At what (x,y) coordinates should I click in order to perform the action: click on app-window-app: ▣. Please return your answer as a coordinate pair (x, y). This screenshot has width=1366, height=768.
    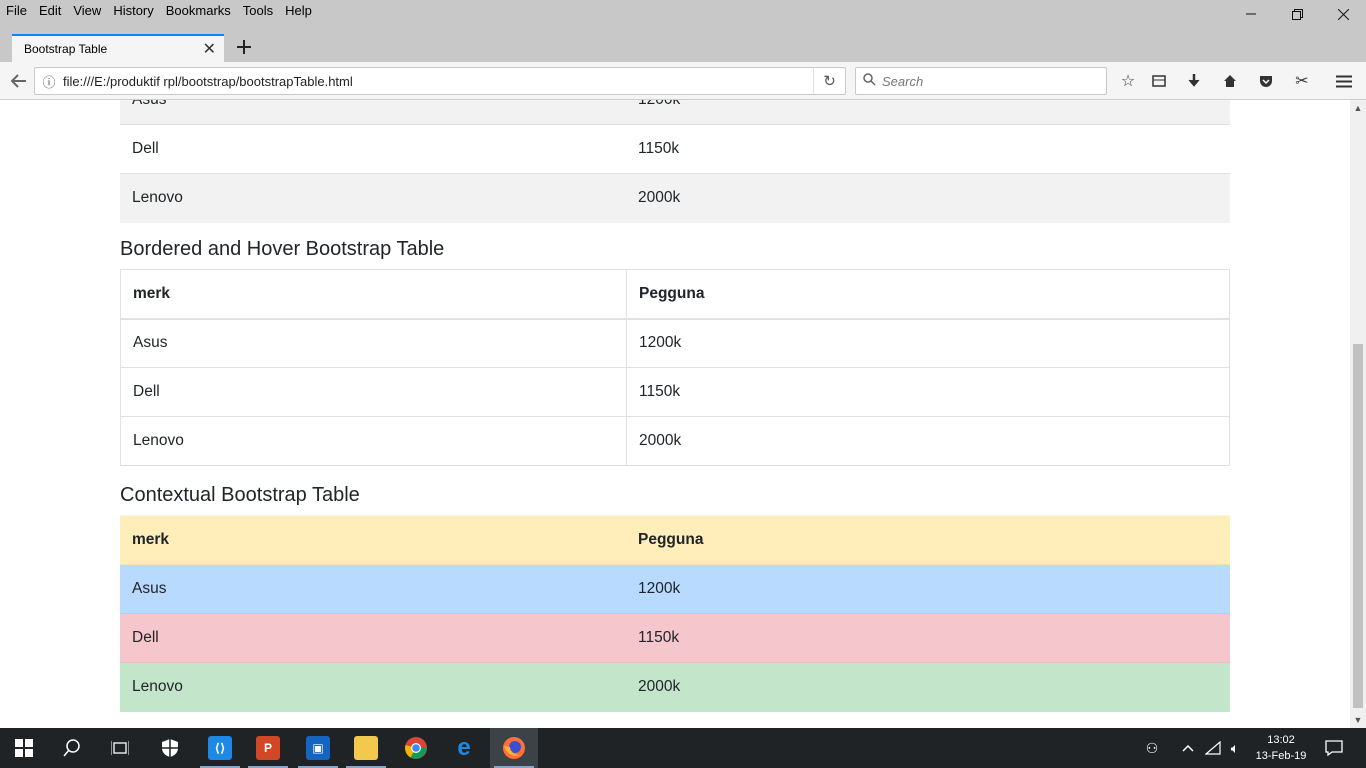
    Looking at the image, I should click on (318, 748).